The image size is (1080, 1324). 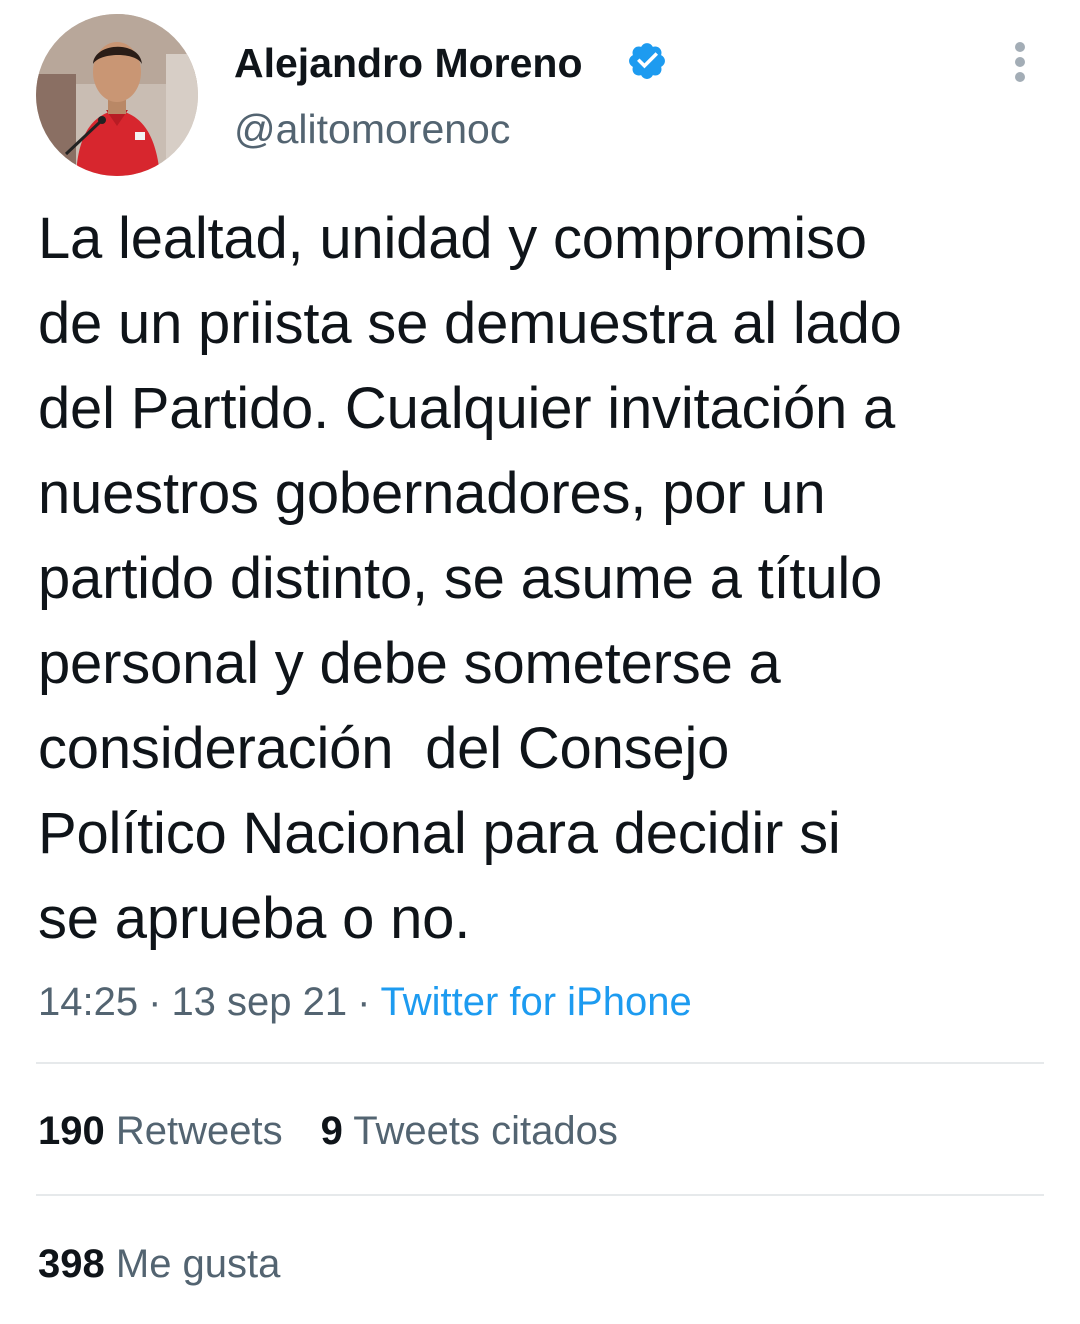 I want to click on tweet-meta: 14:25 · 13 sep 21 · Twitter for iPhone, so click(x=365, y=1002).